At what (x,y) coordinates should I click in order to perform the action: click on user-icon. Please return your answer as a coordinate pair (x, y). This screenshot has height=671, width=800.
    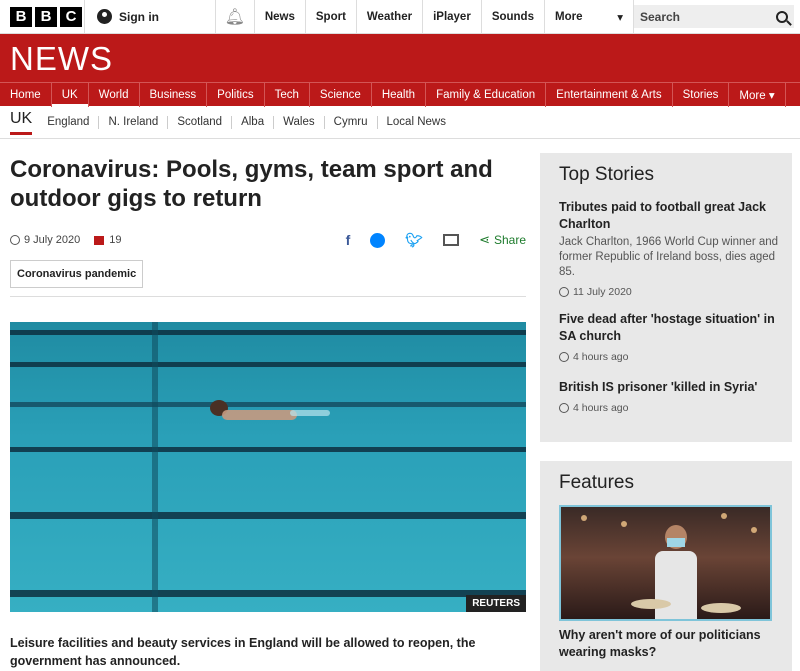
    Looking at the image, I should click on (105, 16).